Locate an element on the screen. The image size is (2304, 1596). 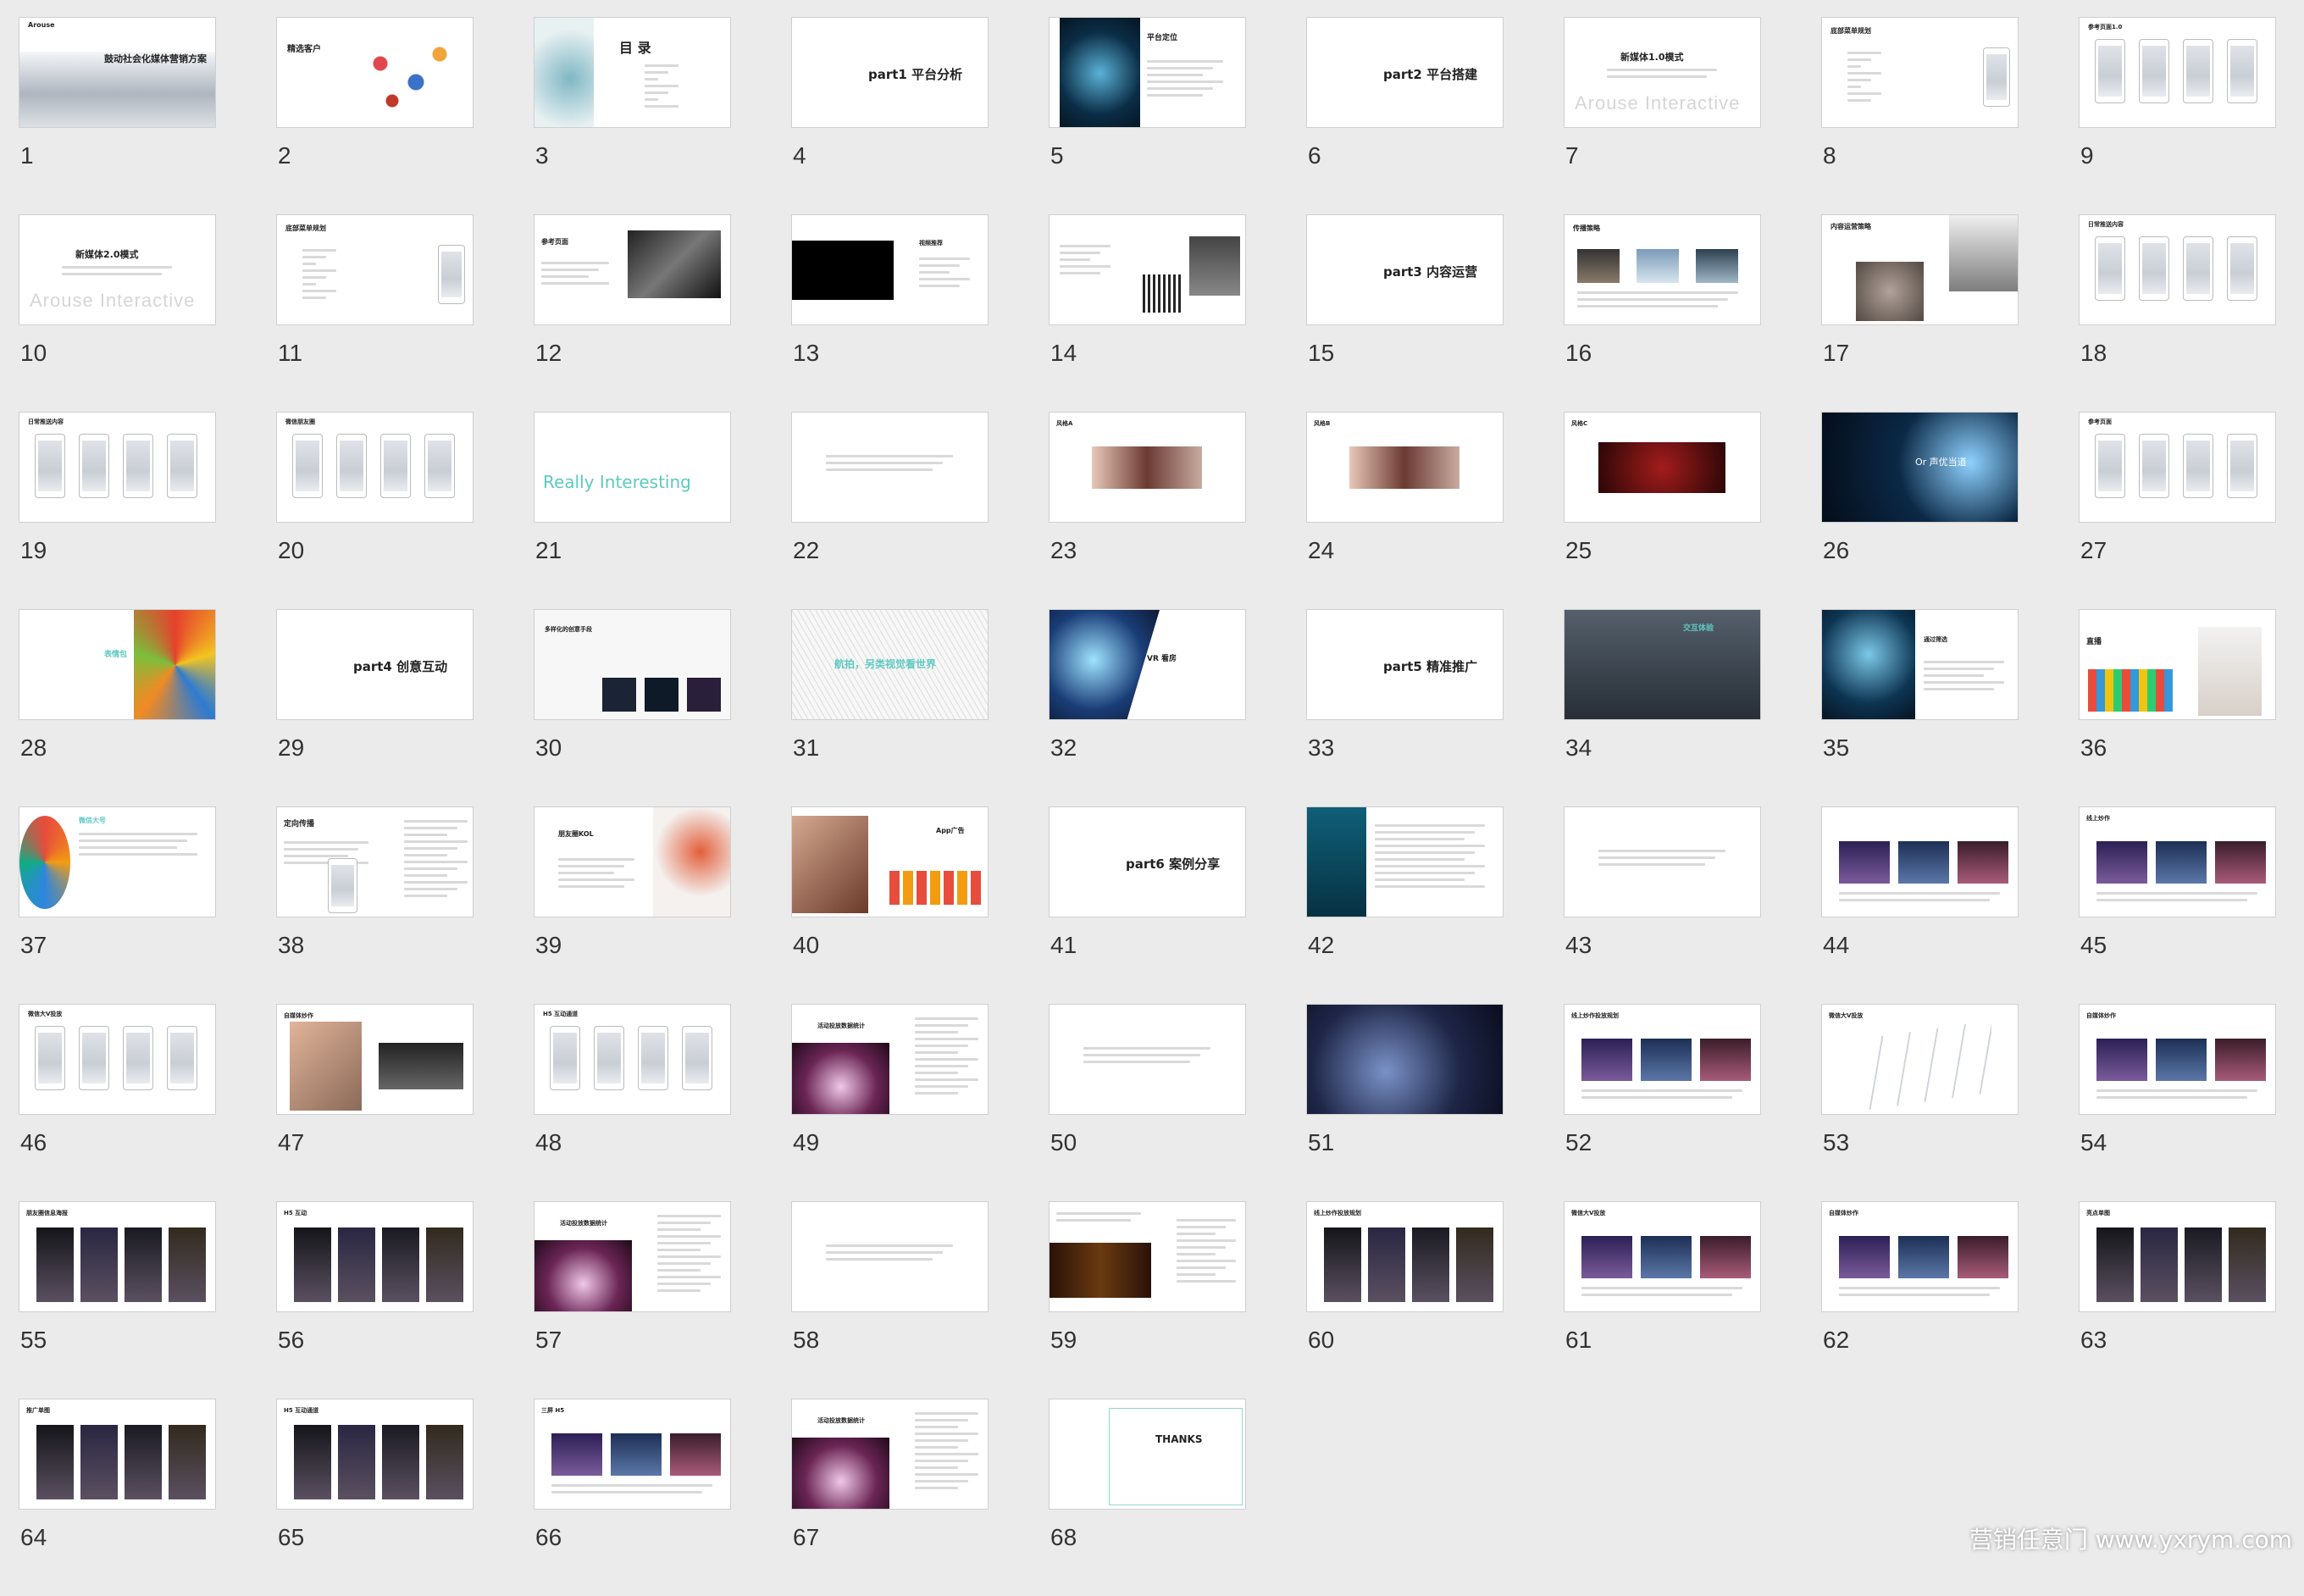
slide-thumbnail: 参考页面1.0 is located at coordinates (2177, 72).